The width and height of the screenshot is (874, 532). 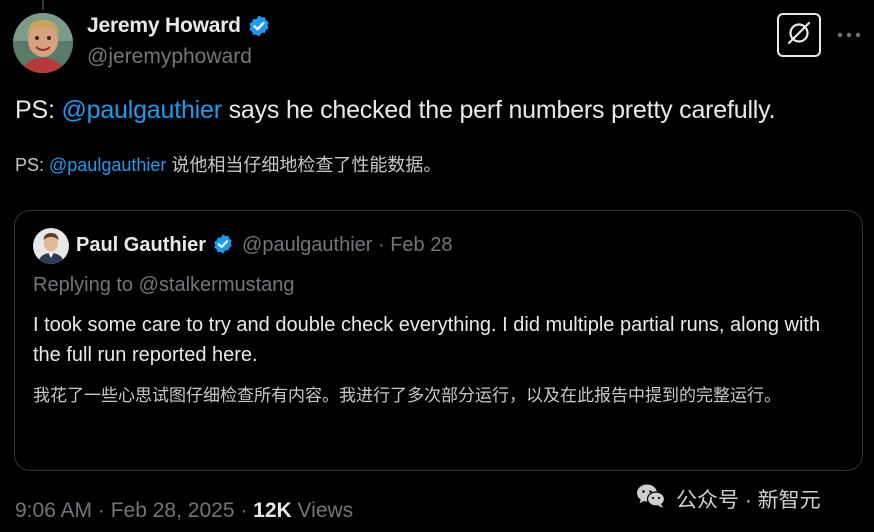 I want to click on quote-name-row: Paul Gauthier @paulgauthier · Feb 28, so click(x=264, y=245).